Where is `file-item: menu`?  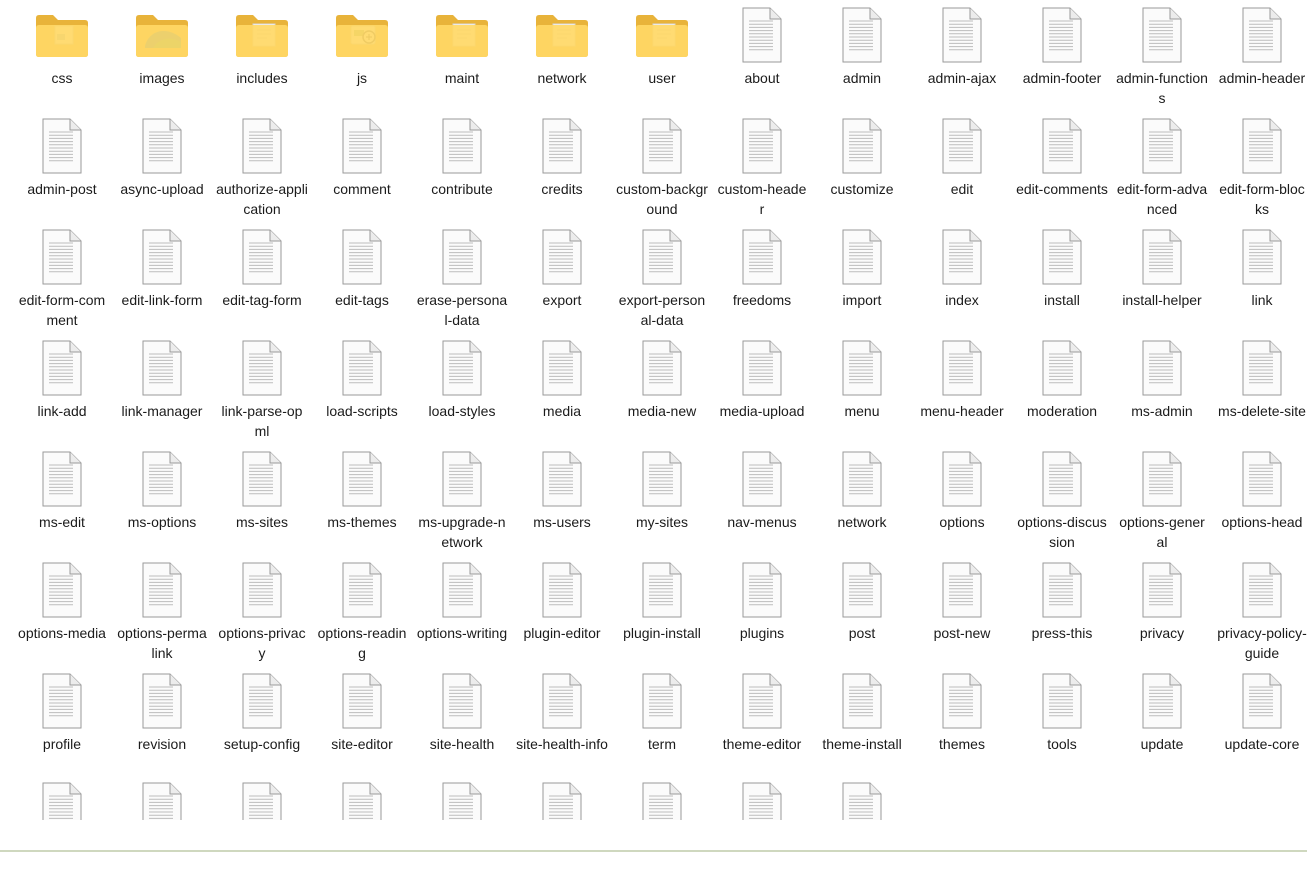 file-item: menu is located at coordinates (862, 388).